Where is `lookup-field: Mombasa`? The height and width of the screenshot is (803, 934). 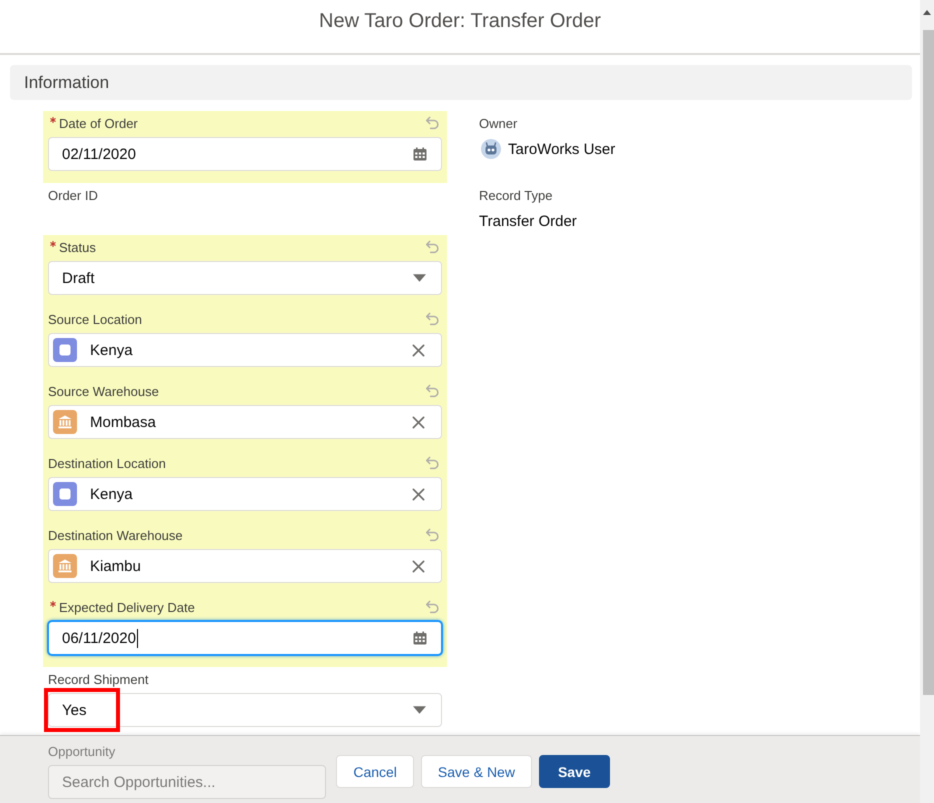 lookup-field: Mombasa is located at coordinates (245, 422).